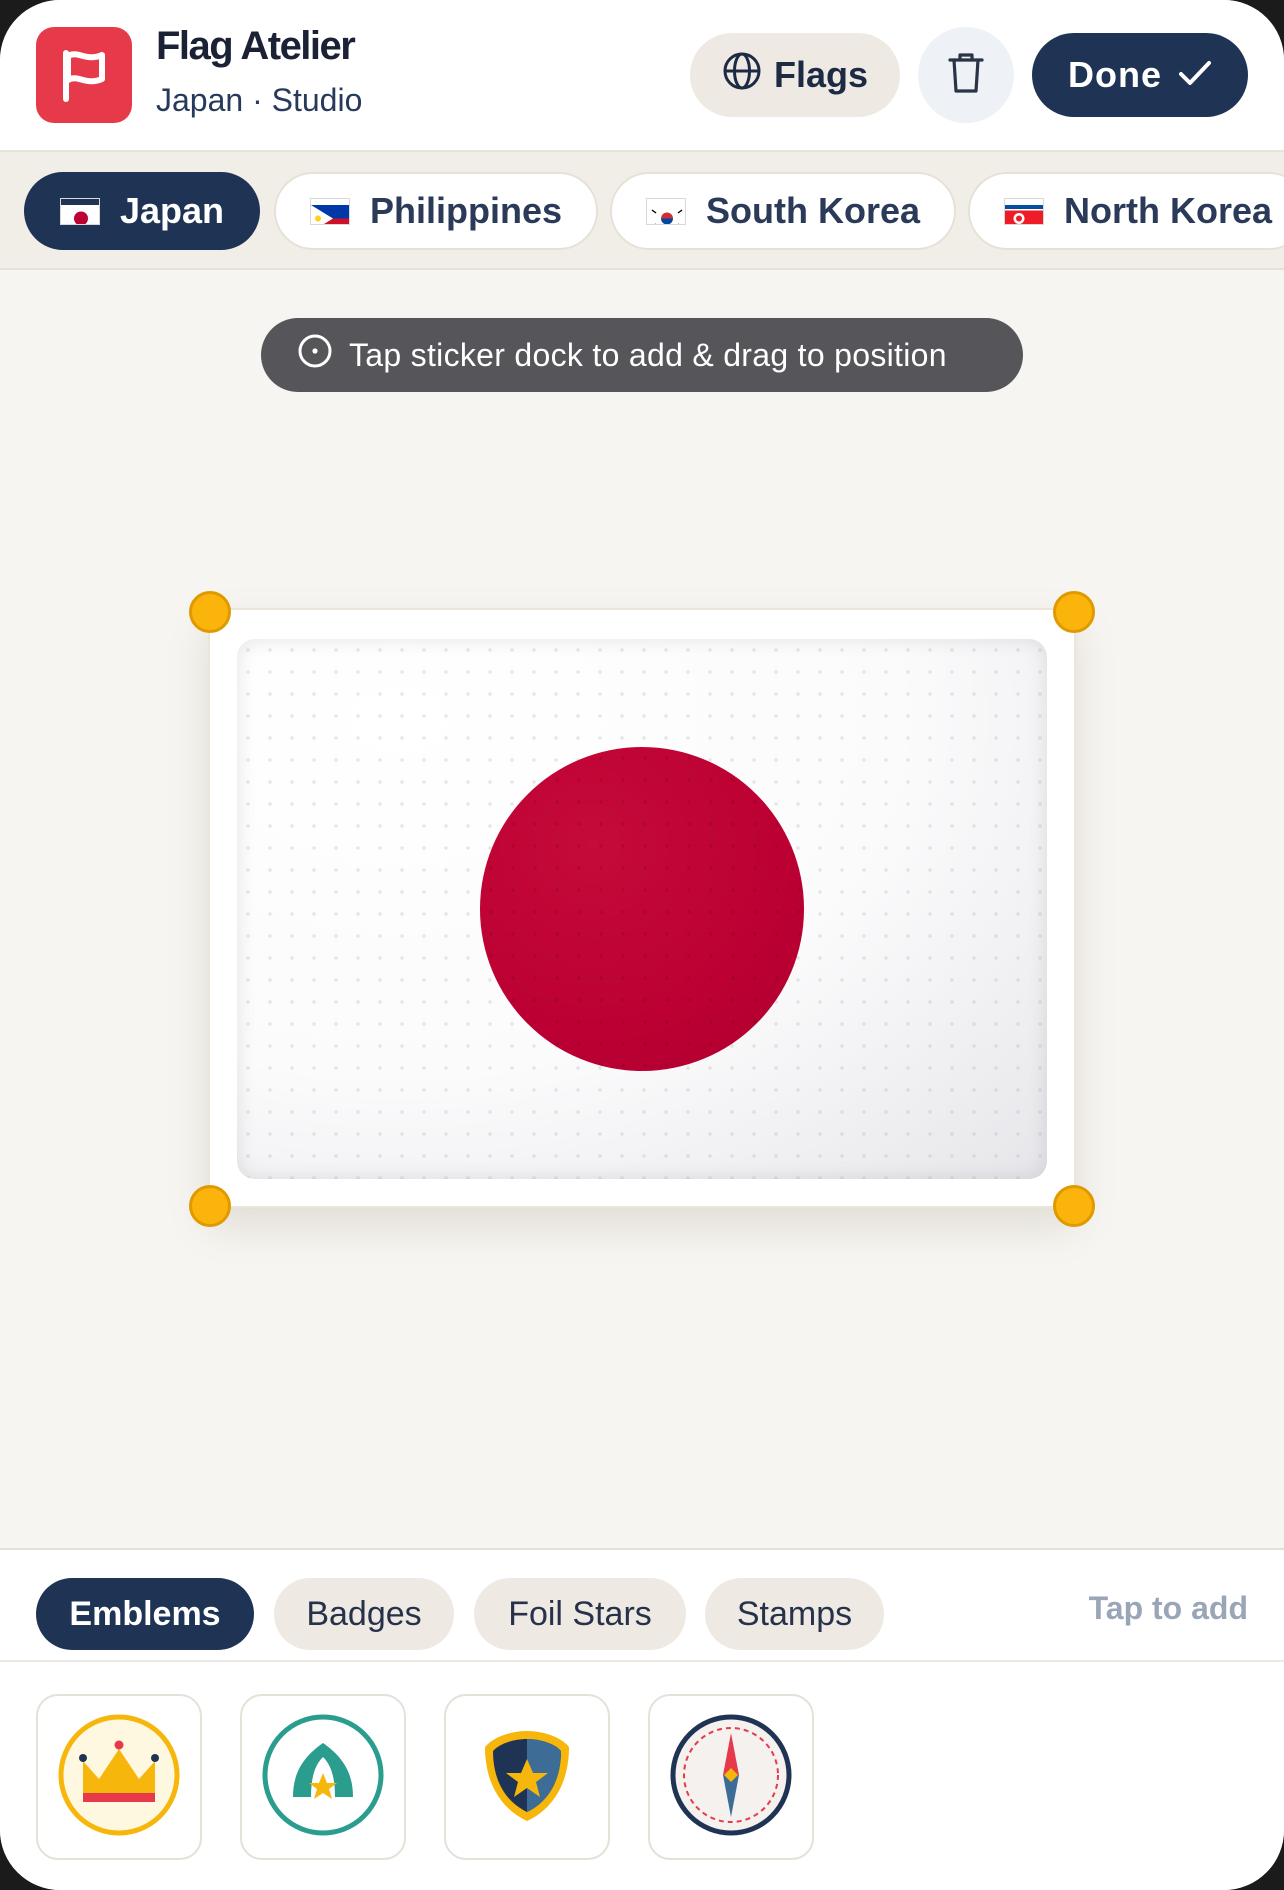  Describe the element at coordinates (1168, 1608) in the screenshot. I see `tap-to-add-hint: Tap to add` at that location.